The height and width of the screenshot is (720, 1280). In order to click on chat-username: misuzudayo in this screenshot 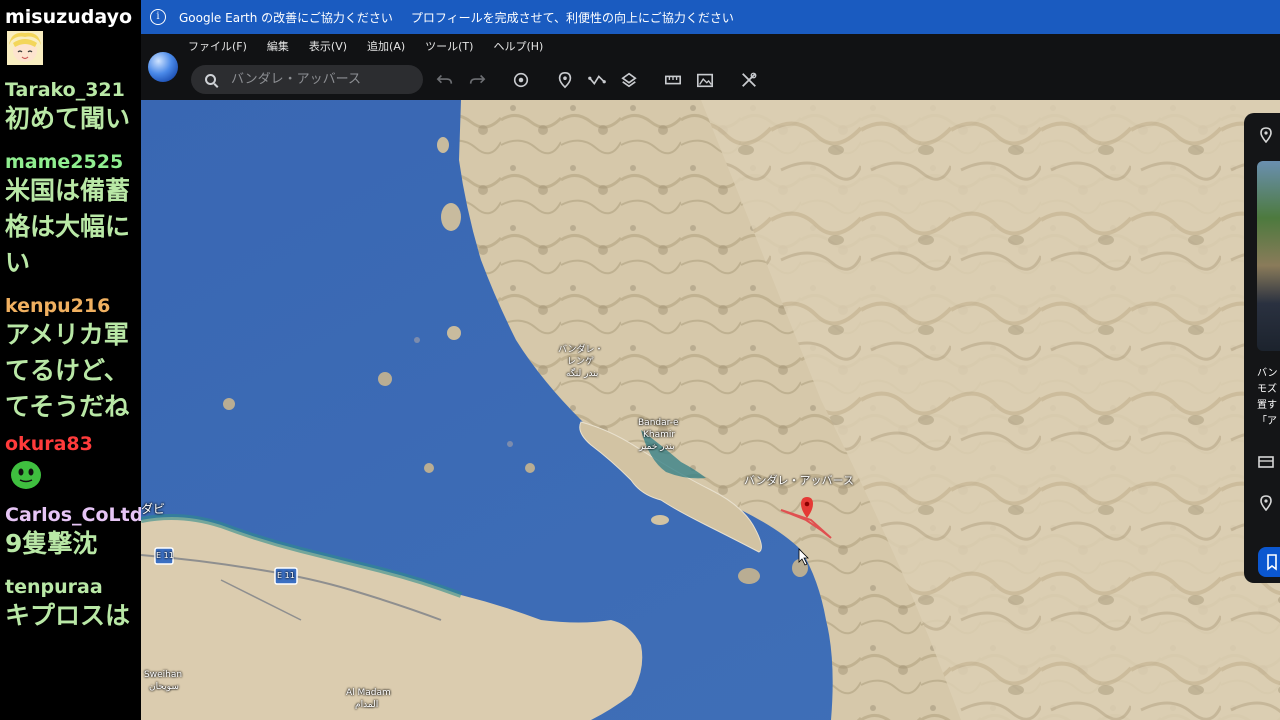, I will do `click(69, 17)`.